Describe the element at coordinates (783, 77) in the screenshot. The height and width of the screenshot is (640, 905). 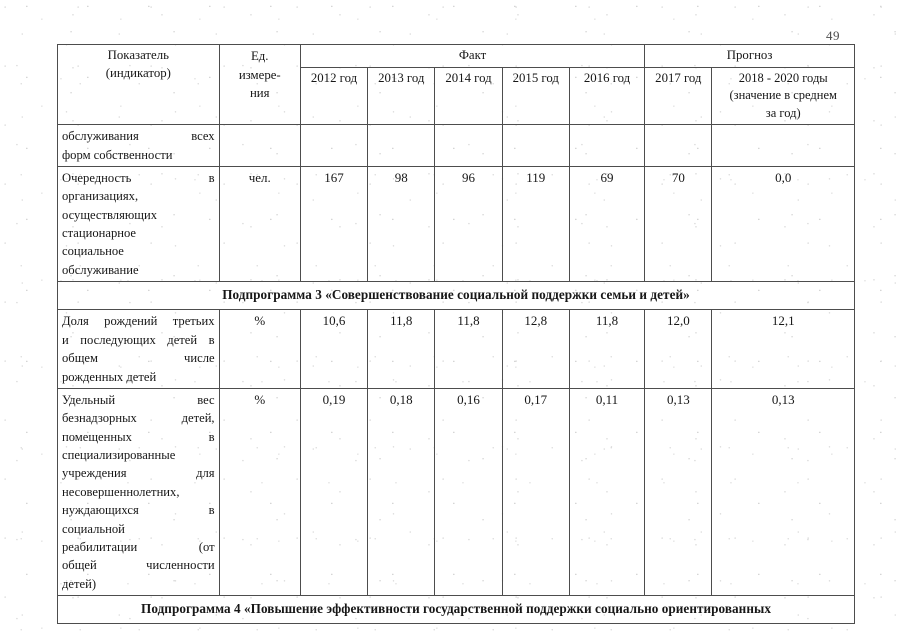
I see `header-period-line1: 2018 - 2020 годы` at that location.